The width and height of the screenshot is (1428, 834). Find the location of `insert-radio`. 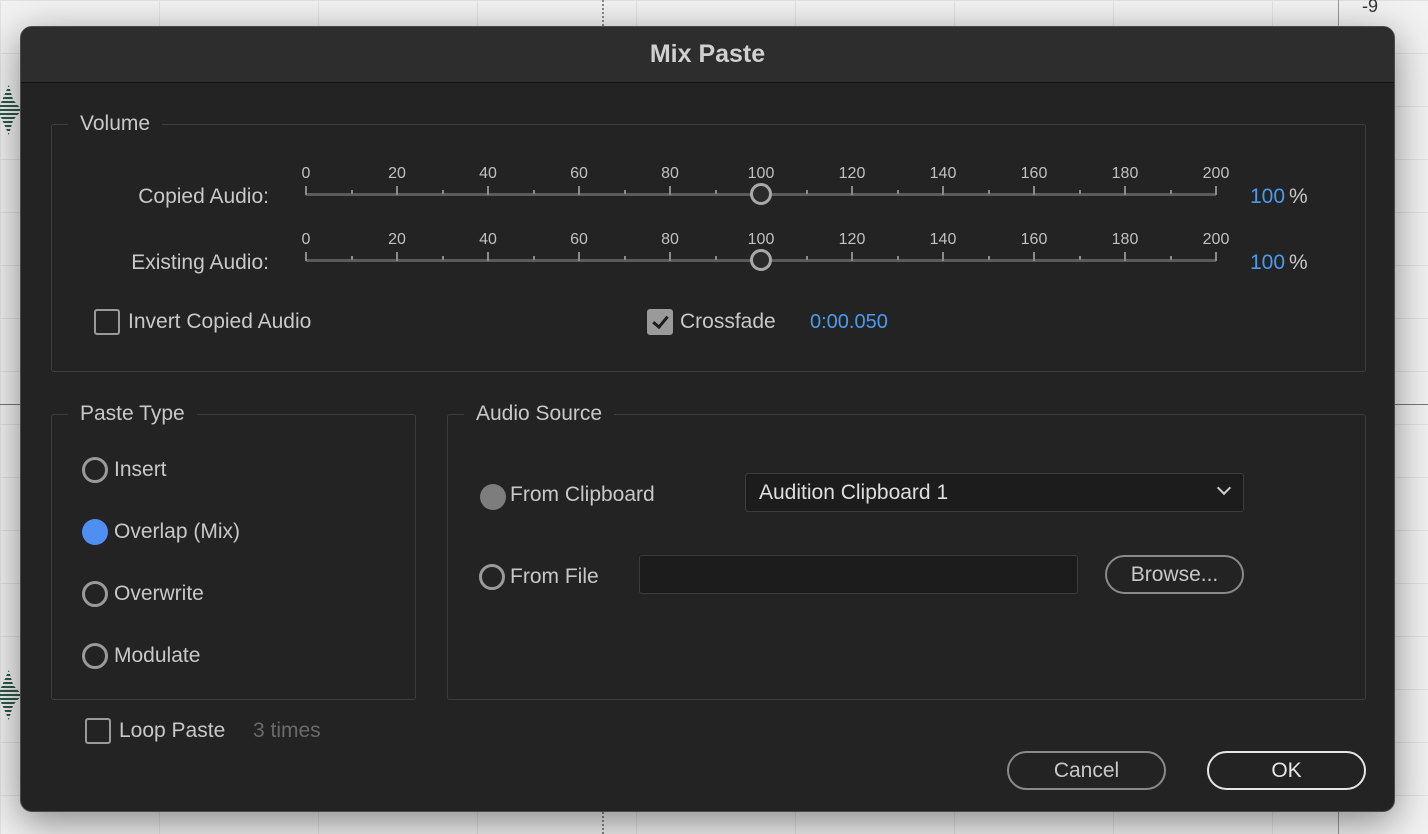

insert-radio is located at coordinates (95, 470).